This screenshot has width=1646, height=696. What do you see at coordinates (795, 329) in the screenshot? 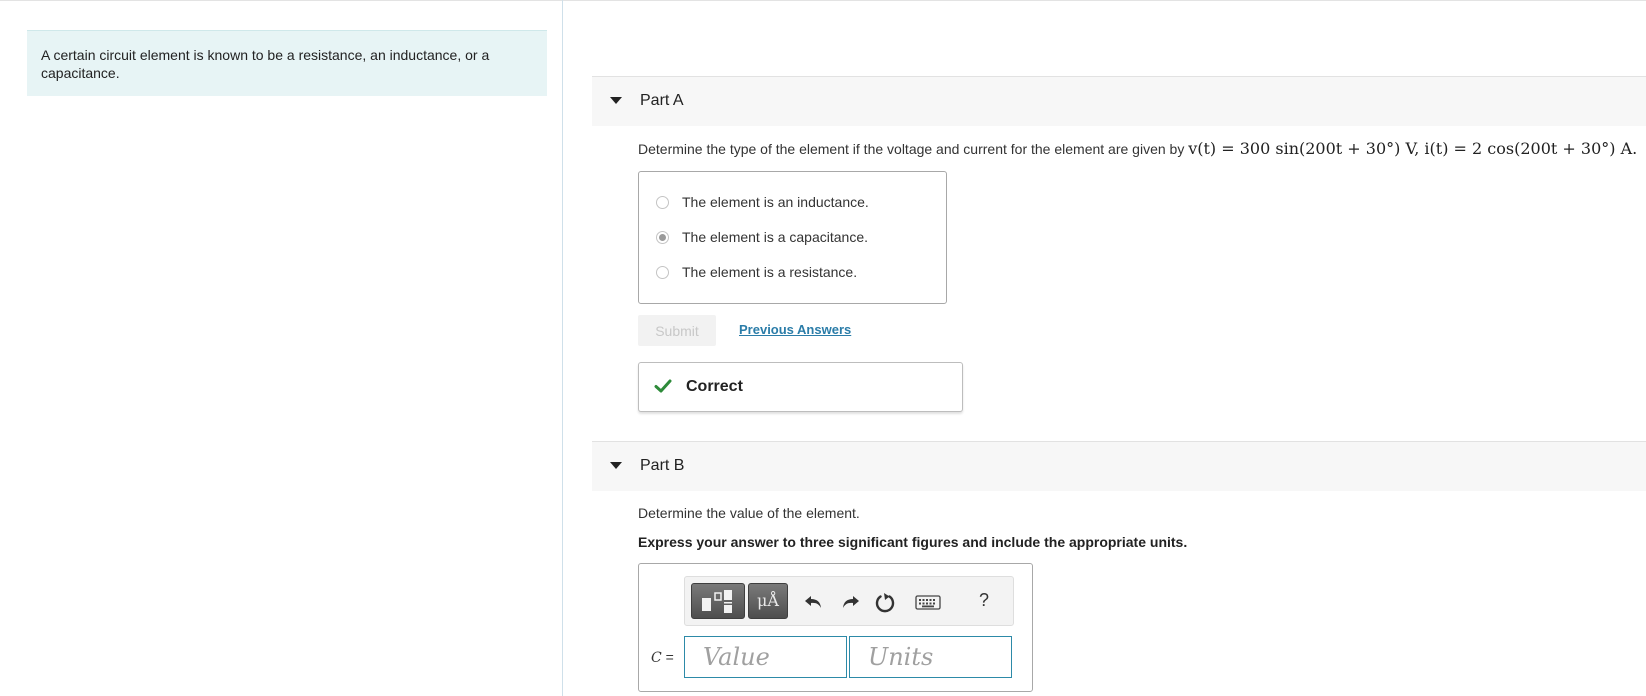
I see `previous-answers-link: Previous Answers` at bounding box center [795, 329].